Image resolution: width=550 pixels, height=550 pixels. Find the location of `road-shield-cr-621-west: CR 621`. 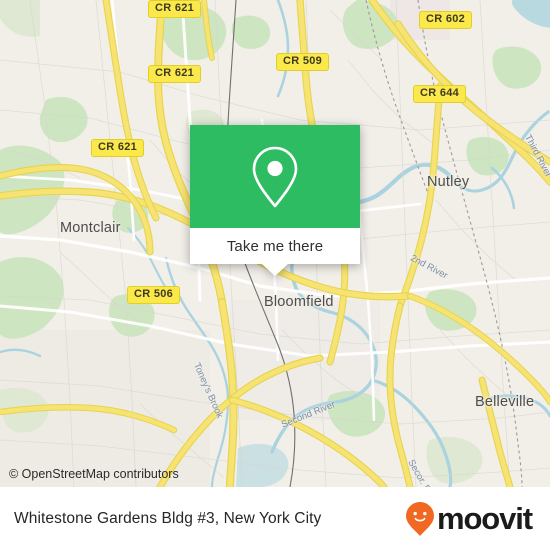

road-shield-cr-621-west: CR 621 is located at coordinates (118, 148).